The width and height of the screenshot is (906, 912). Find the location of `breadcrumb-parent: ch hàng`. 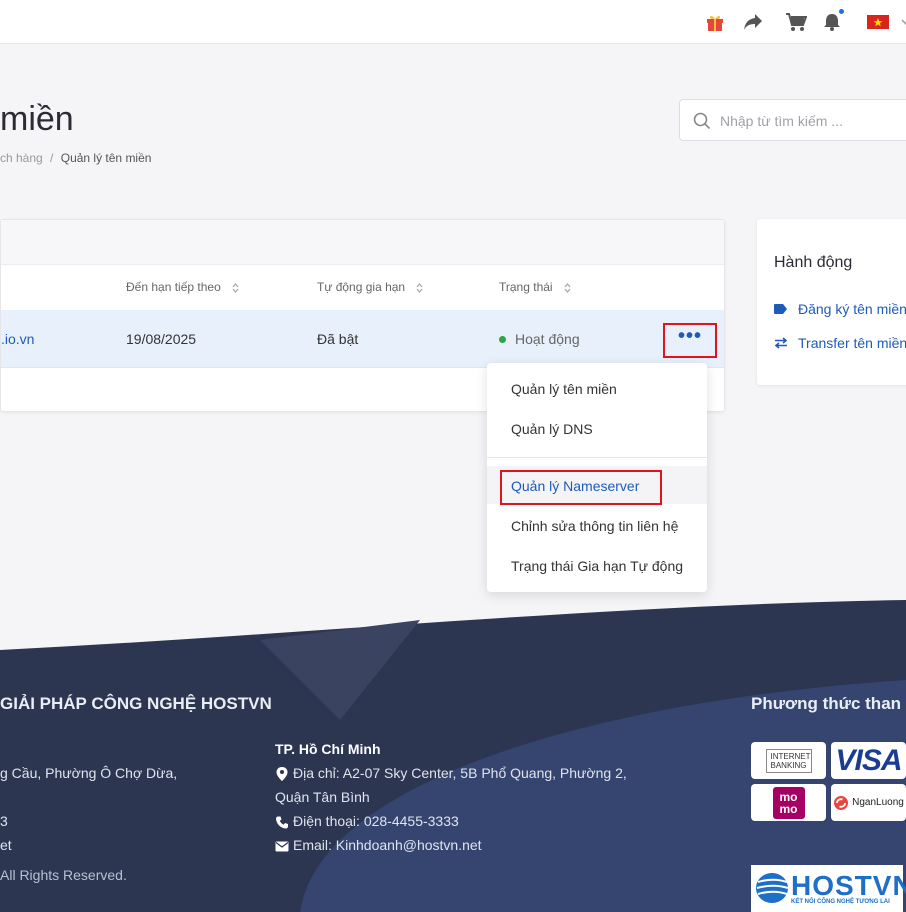

breadcrumb-parent: ch hàng is located at coordinates (21, 158).